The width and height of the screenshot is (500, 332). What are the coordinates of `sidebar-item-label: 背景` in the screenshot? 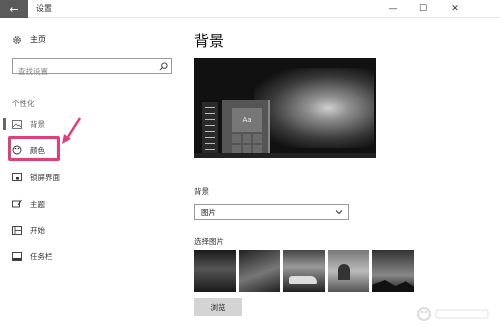 It's located at (37, 124).